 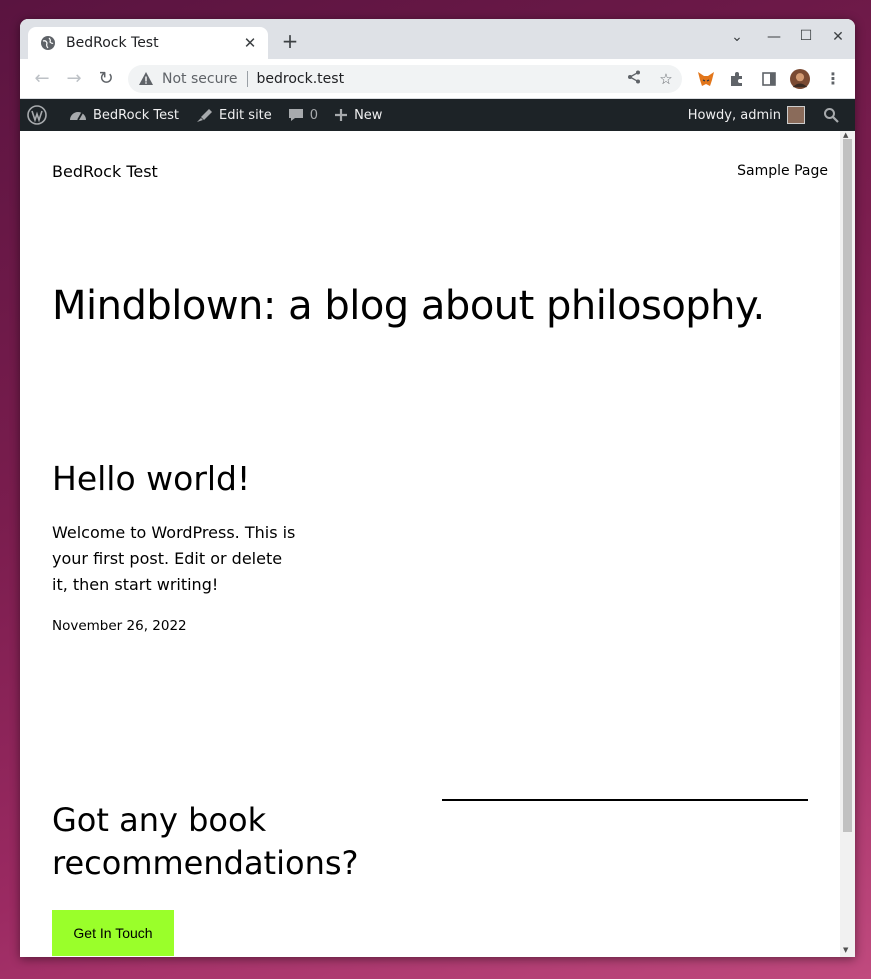 I want to click on admin-bar-new: New, so click(x=358, y=115).